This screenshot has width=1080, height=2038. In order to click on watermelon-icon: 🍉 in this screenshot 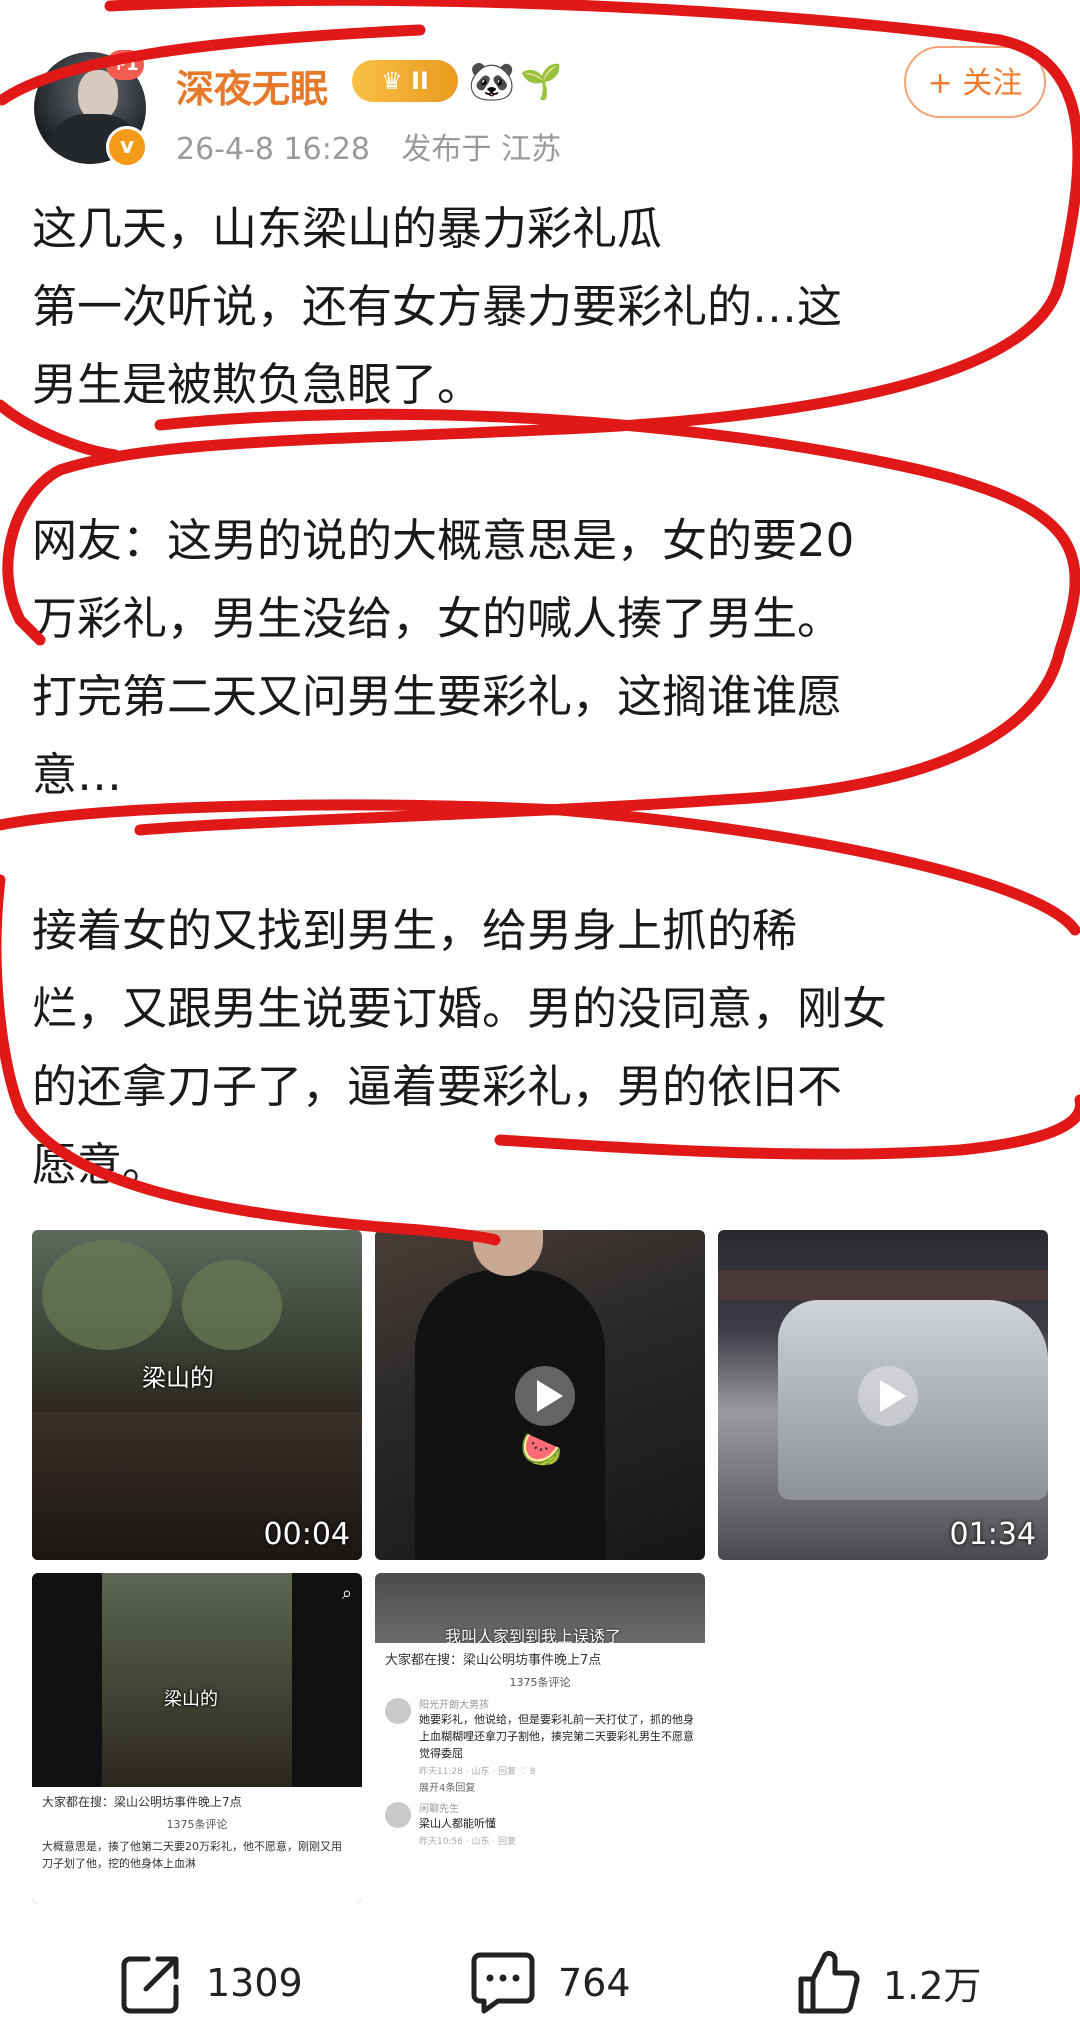, I will do `click(541, 1450)`.